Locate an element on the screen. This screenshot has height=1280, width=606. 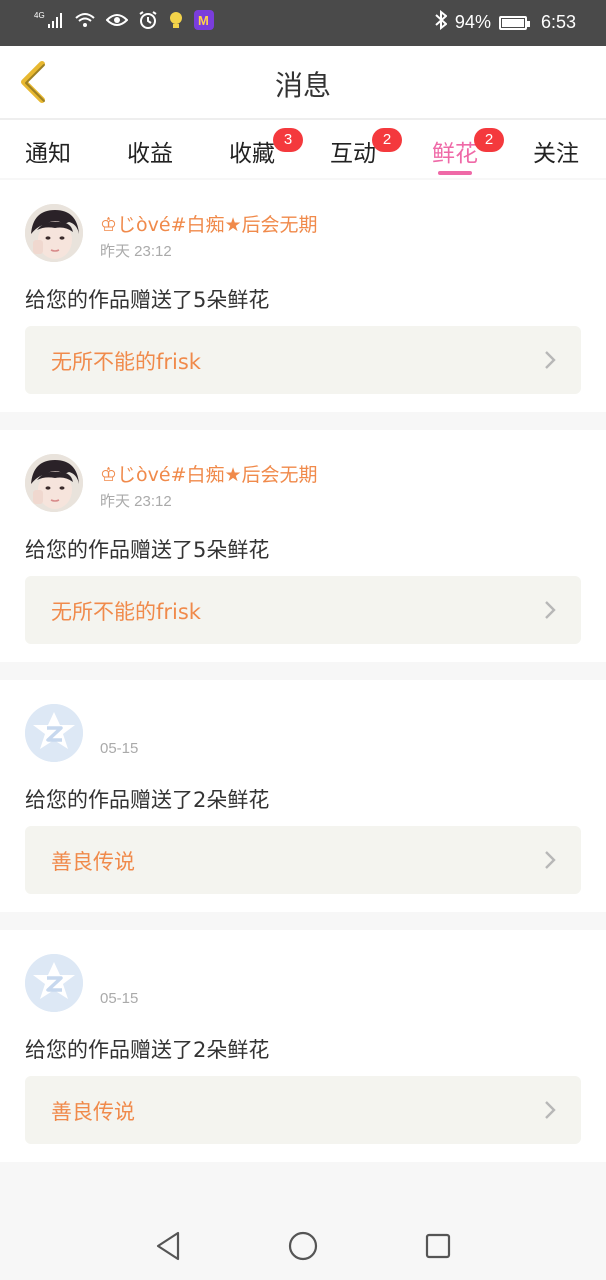
battery-icon is located at coordinates (514, 22).